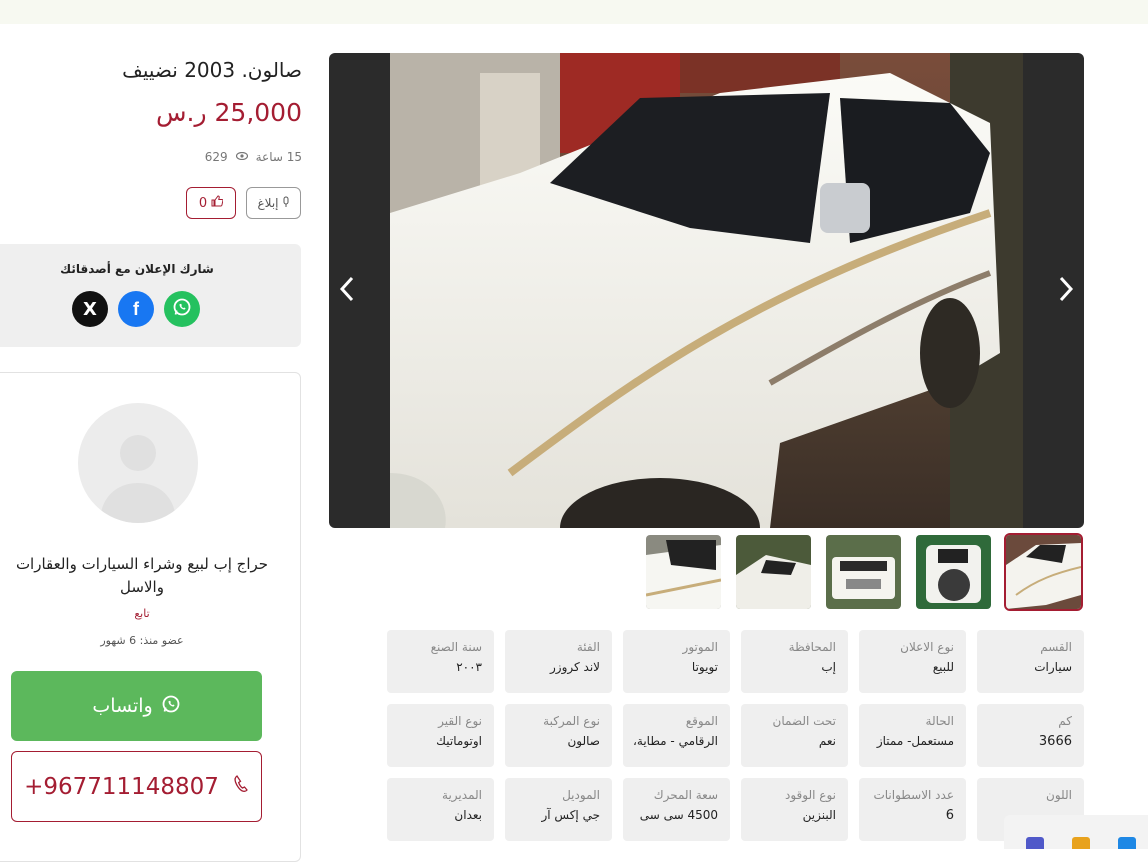 Image resolution: width=1148 pixels, height=862 pixels. What do you see at coordinates (456, 647) in the screenshot?
I see `spec-label: سنة الصنع` at bounding box center [456, 647].